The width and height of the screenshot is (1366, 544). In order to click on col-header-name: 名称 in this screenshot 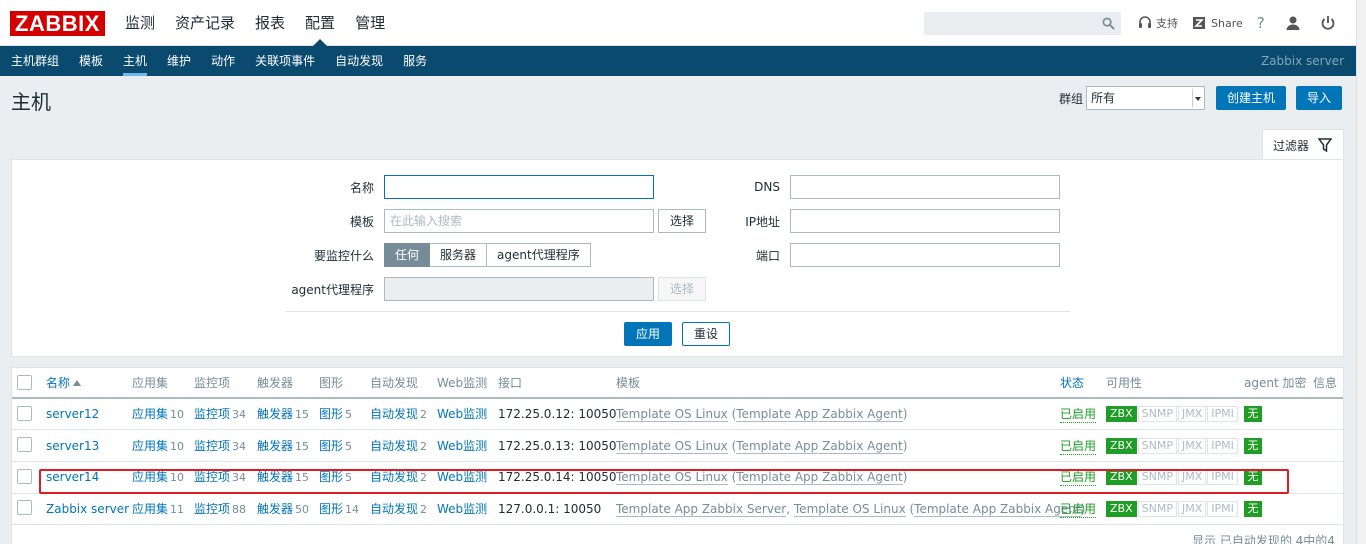, I will do `click(64, 383)`.